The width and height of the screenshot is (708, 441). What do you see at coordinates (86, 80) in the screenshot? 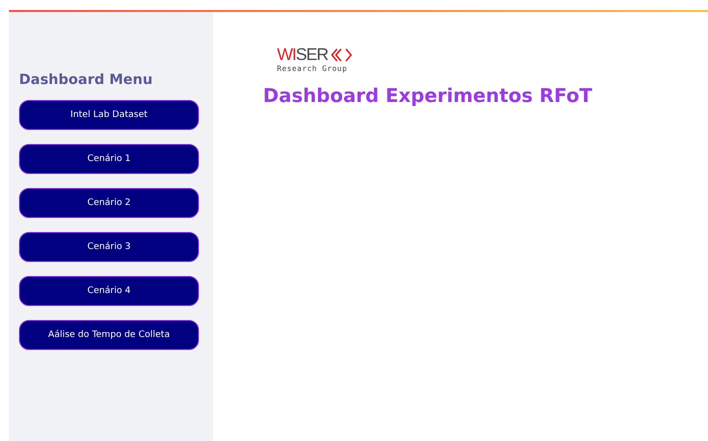
I see `sidebar-title: Dashboard Menu` at bounding box center [86, 80].